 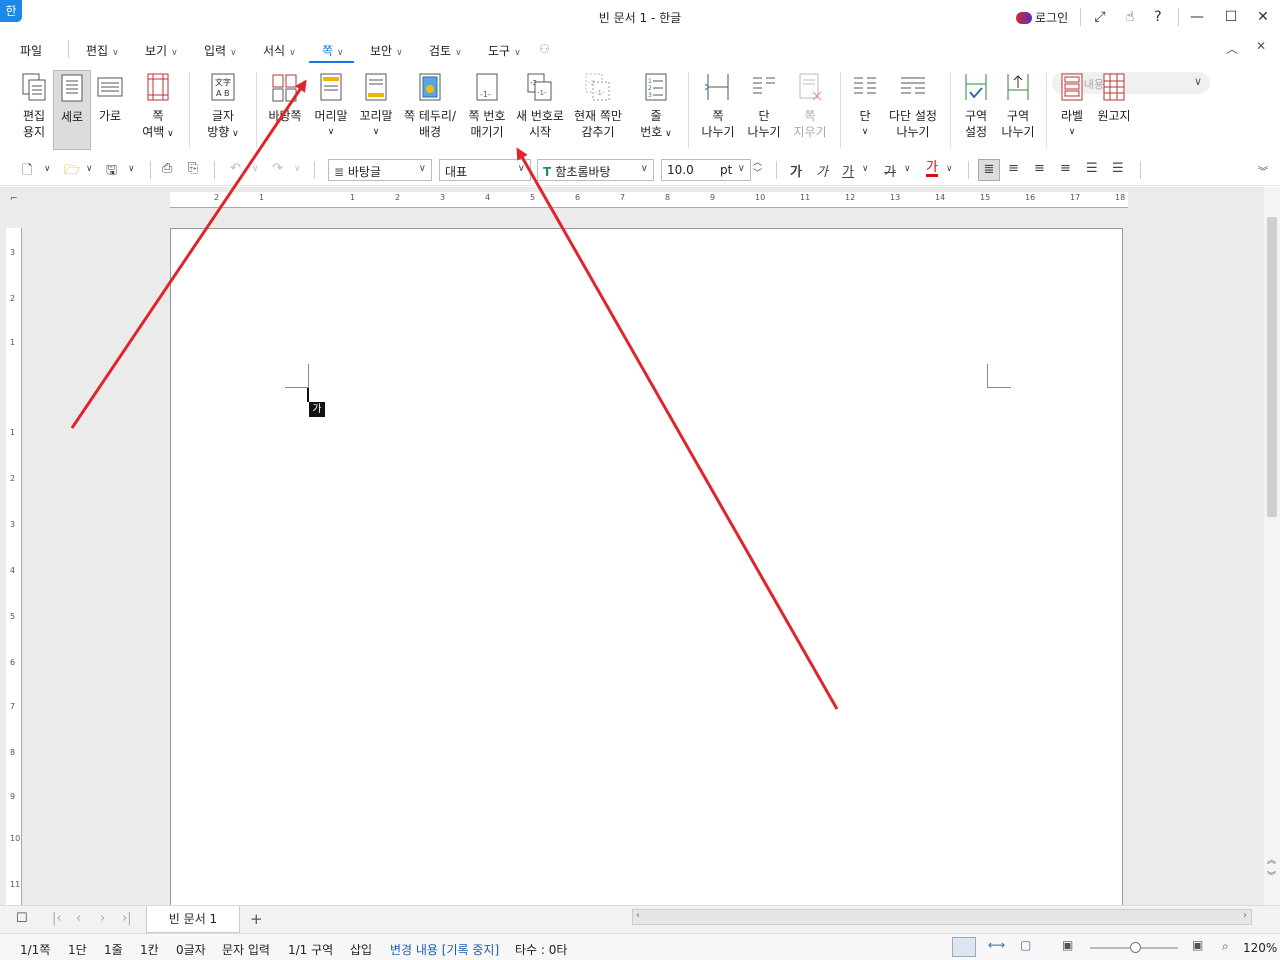 What do you see at coordinates (333, 50) in the screenshot?
I see `menu-page: 쪽 ∨` at bounding box center [333, 50].